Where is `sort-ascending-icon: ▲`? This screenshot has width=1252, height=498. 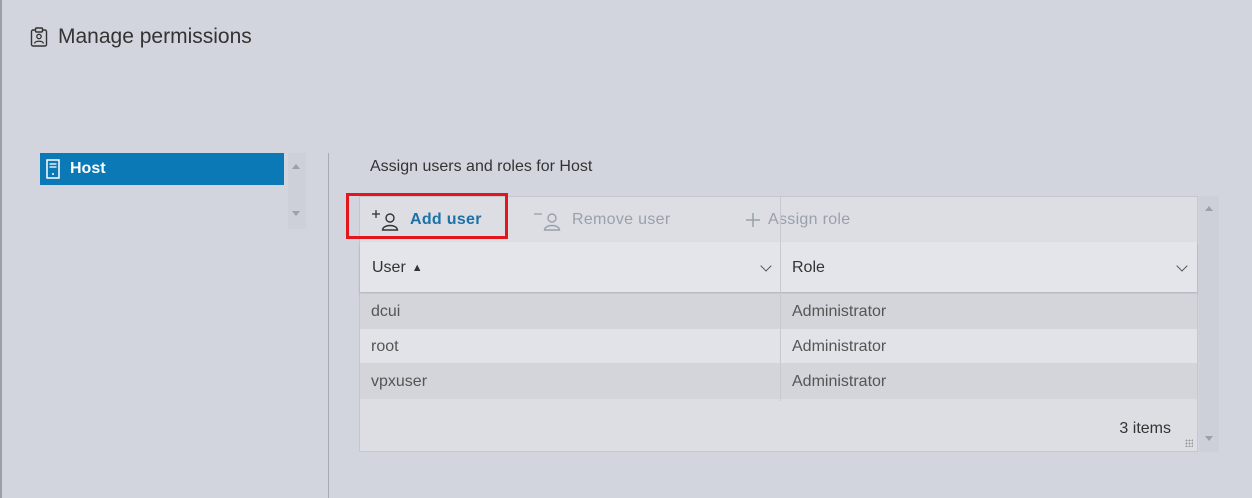
sort-ascending-icon: ▲ is located at coordinates (417, 267).